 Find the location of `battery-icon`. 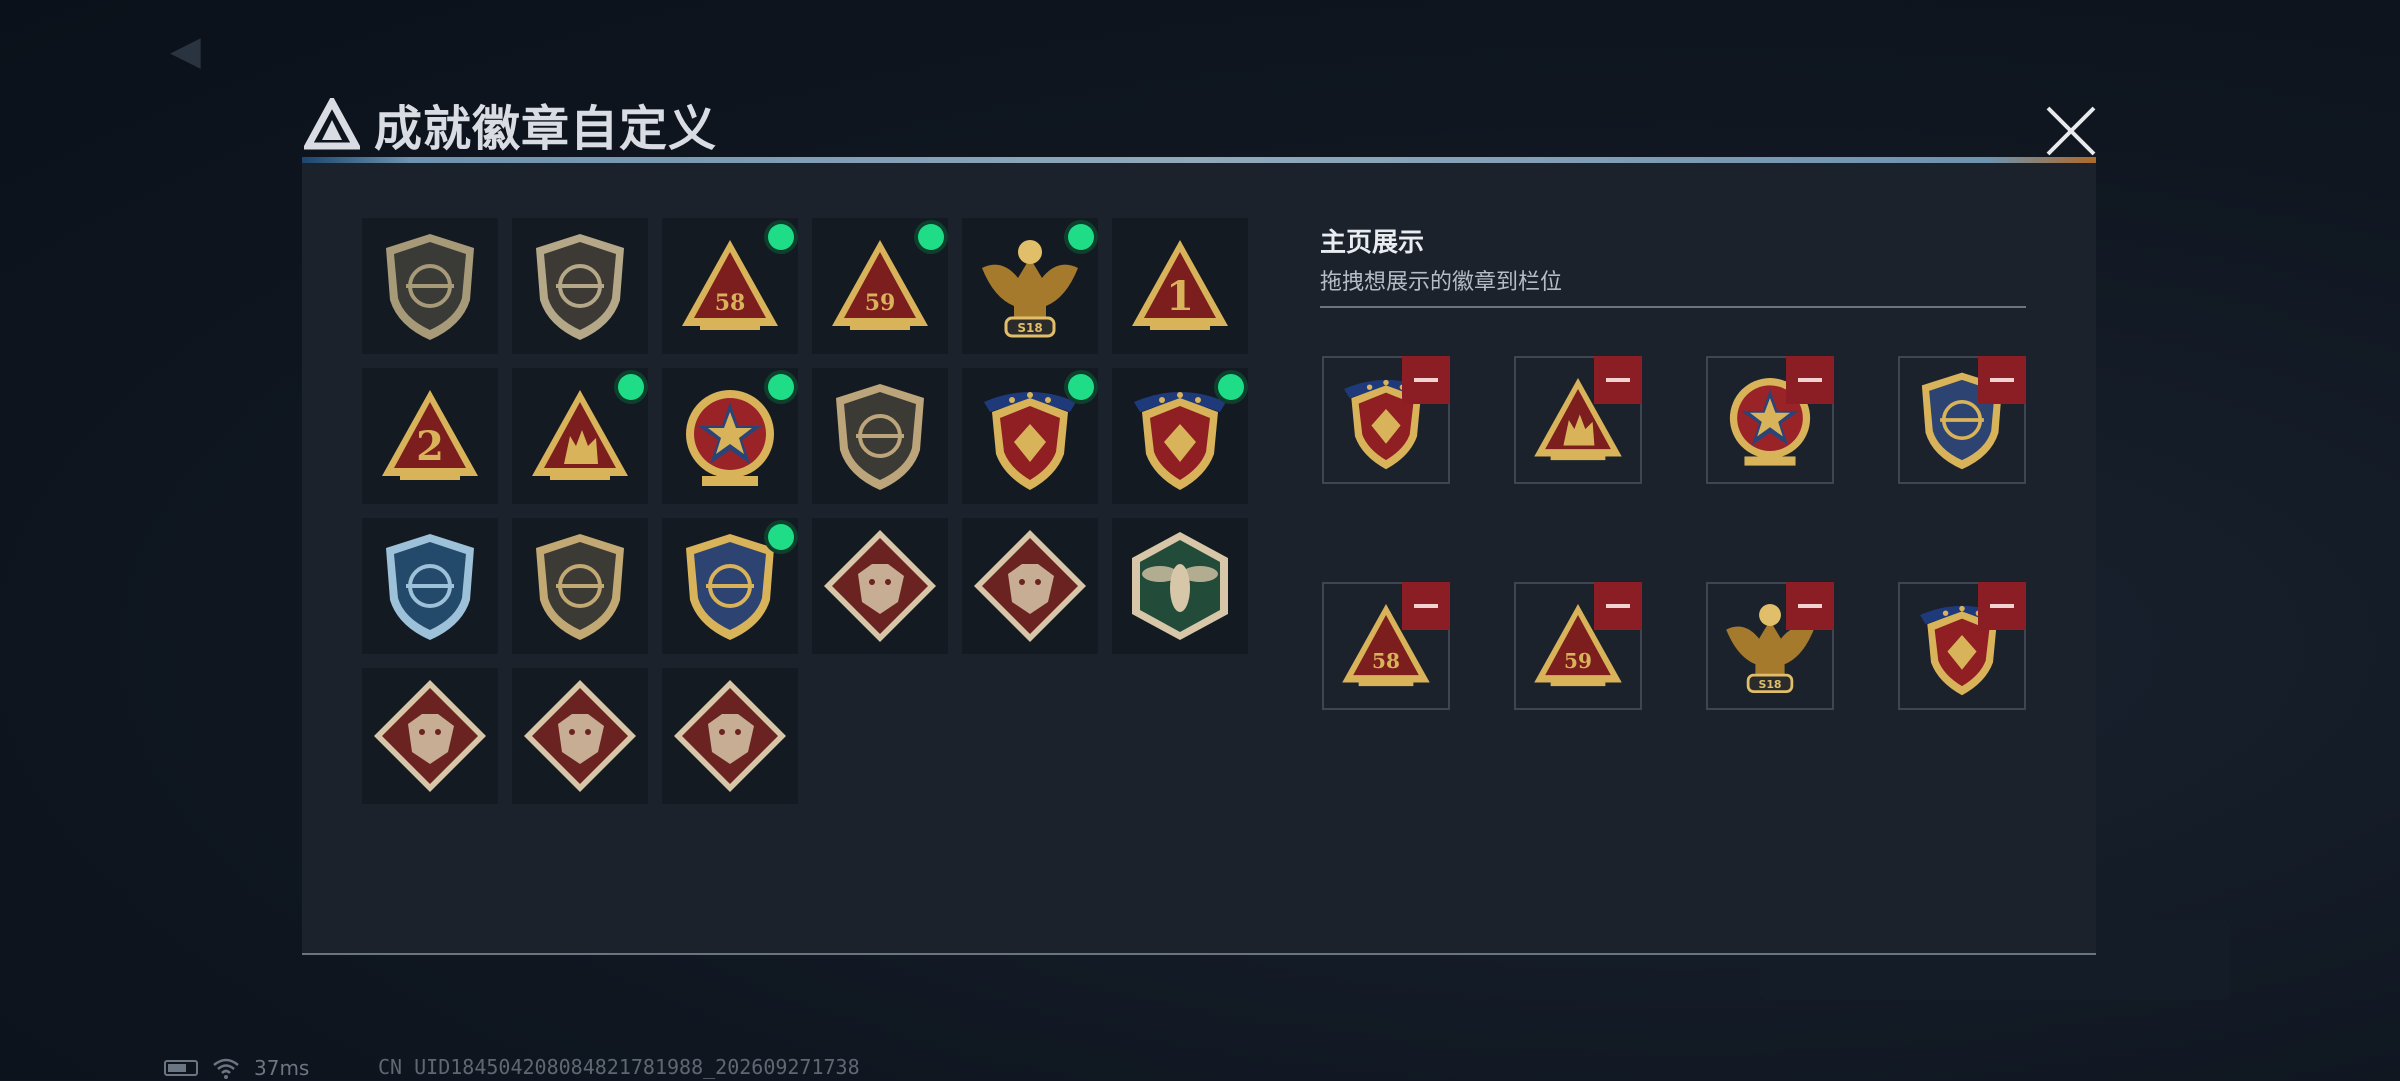

battery-icon is located at coordinates (181, 1068).